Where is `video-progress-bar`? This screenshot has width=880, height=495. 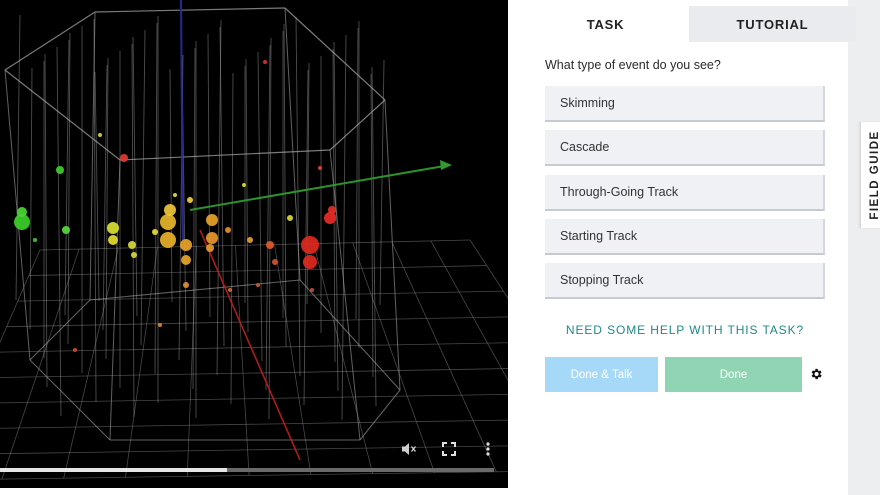
video-progress-bar is located at coordinates (247, 470).